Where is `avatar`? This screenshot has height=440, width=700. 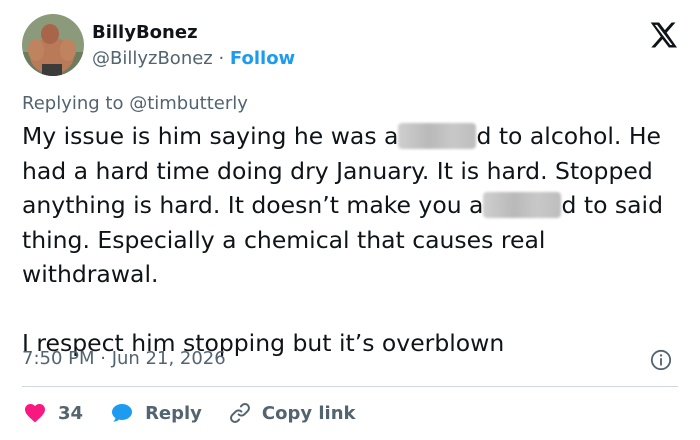
avatar is located at coordinates (53, 45).